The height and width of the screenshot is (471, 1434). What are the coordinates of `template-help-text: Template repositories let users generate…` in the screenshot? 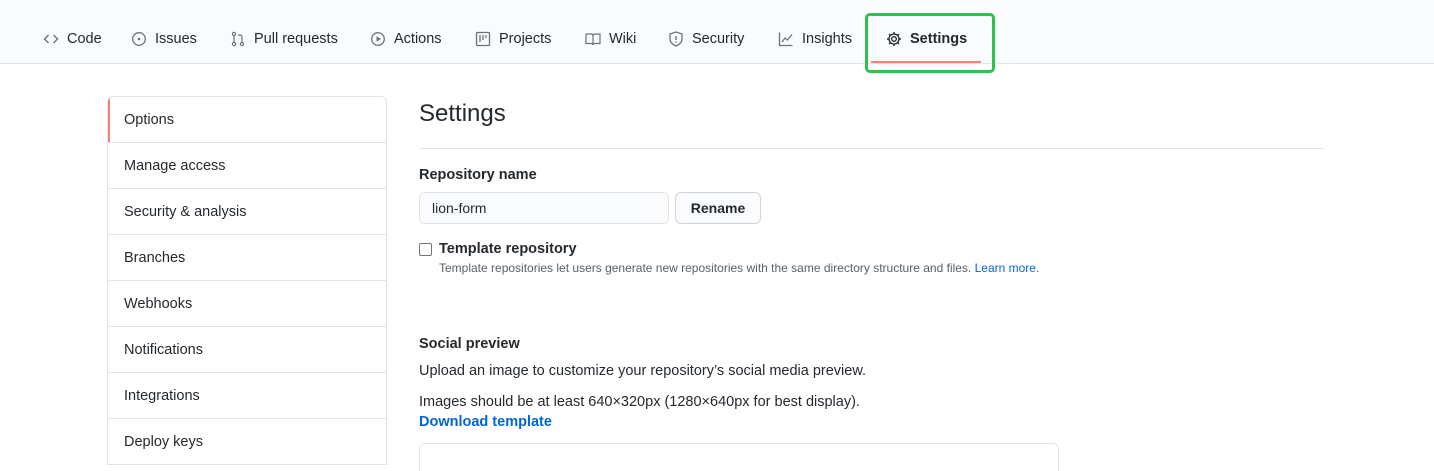 It's located at (739, 268).